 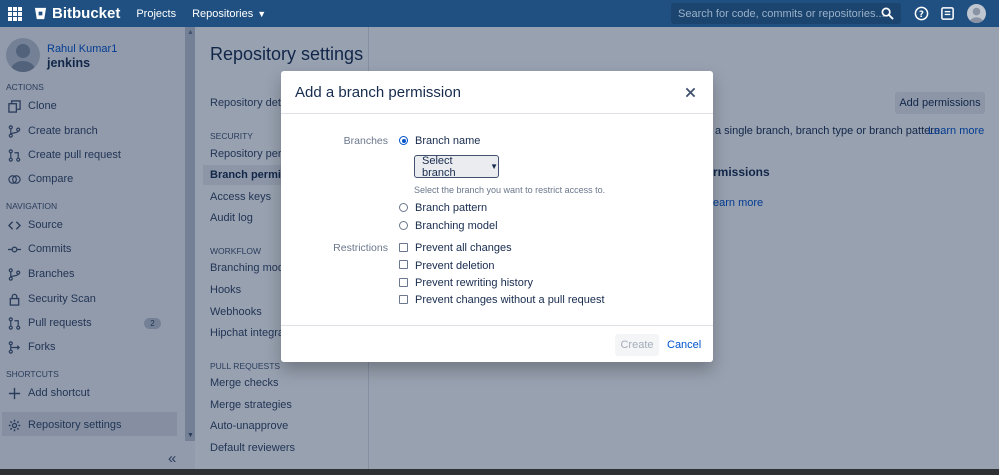 I want to click on brand-name: Bitbucket, so click(x=86, y=13).